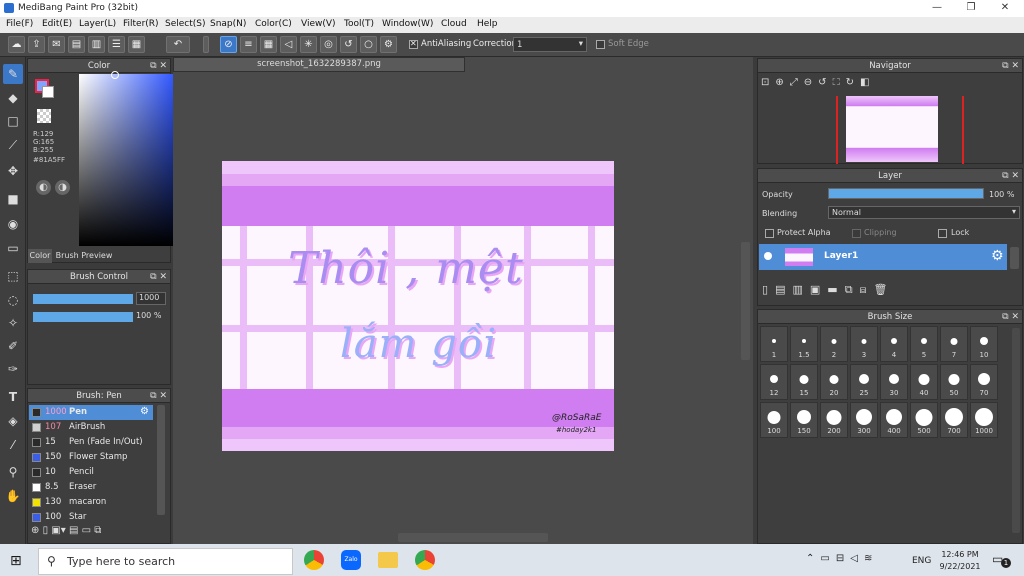 The height and width of the screenshot is (576, 1024). Describe the element at coordinates (867, 289) in the screenshot. I see `merge-layer-icon: ⧈` at that location.